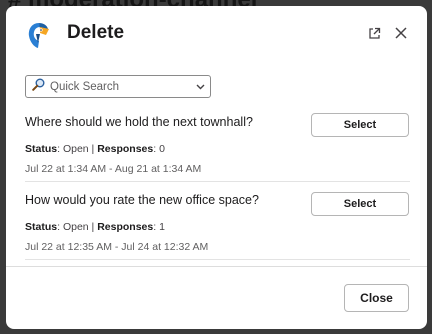 The width and height of the screenshot is (432, 334). What do you see at coordinates (96, 32) in the screenshot?
I see `modal-title: Delete` at bounding box center [96, 32].